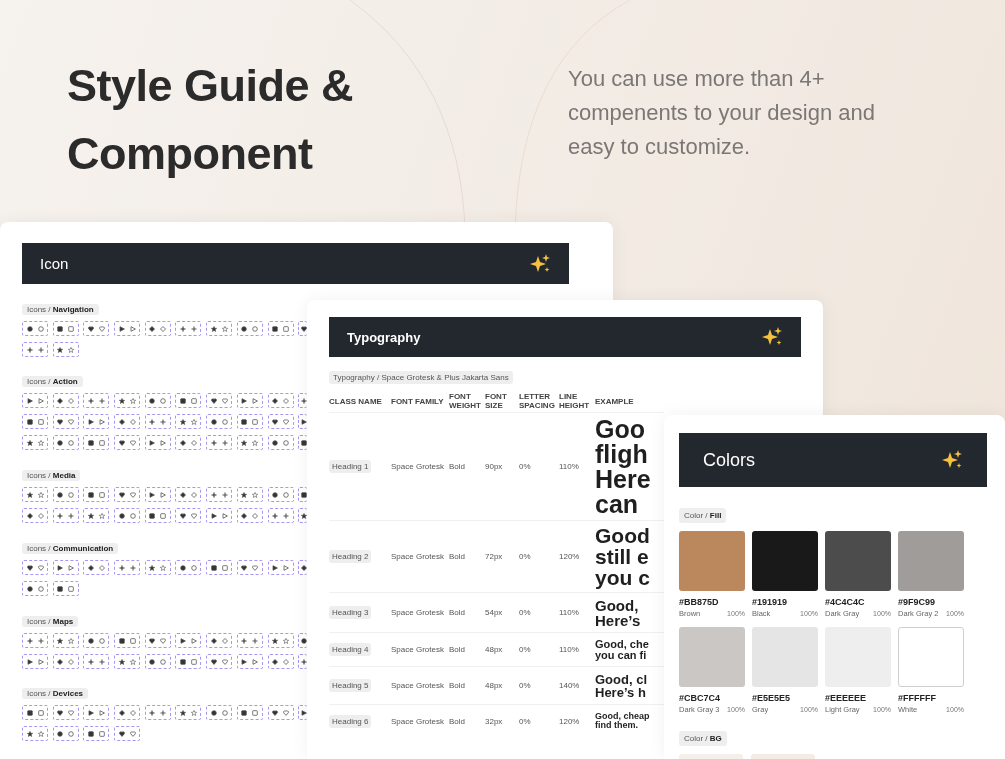 This screenshot has height=759, width=1005. What do you see at coordinates (569, 685) in the screenshot?
I see `table-cell: 140%` at bounding box center [569, 685].